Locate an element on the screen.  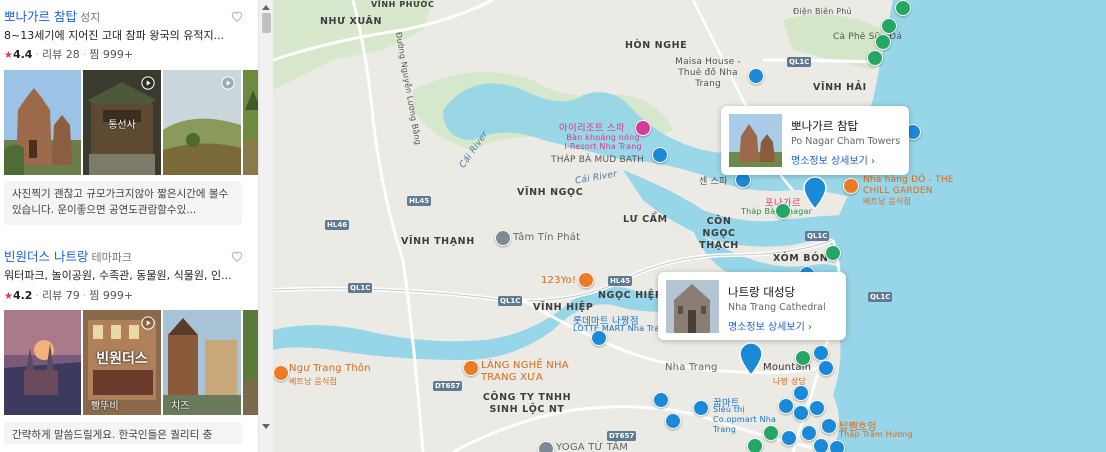
place-name: 빈원더스 나트랑 is located at coordinates (46, 256).